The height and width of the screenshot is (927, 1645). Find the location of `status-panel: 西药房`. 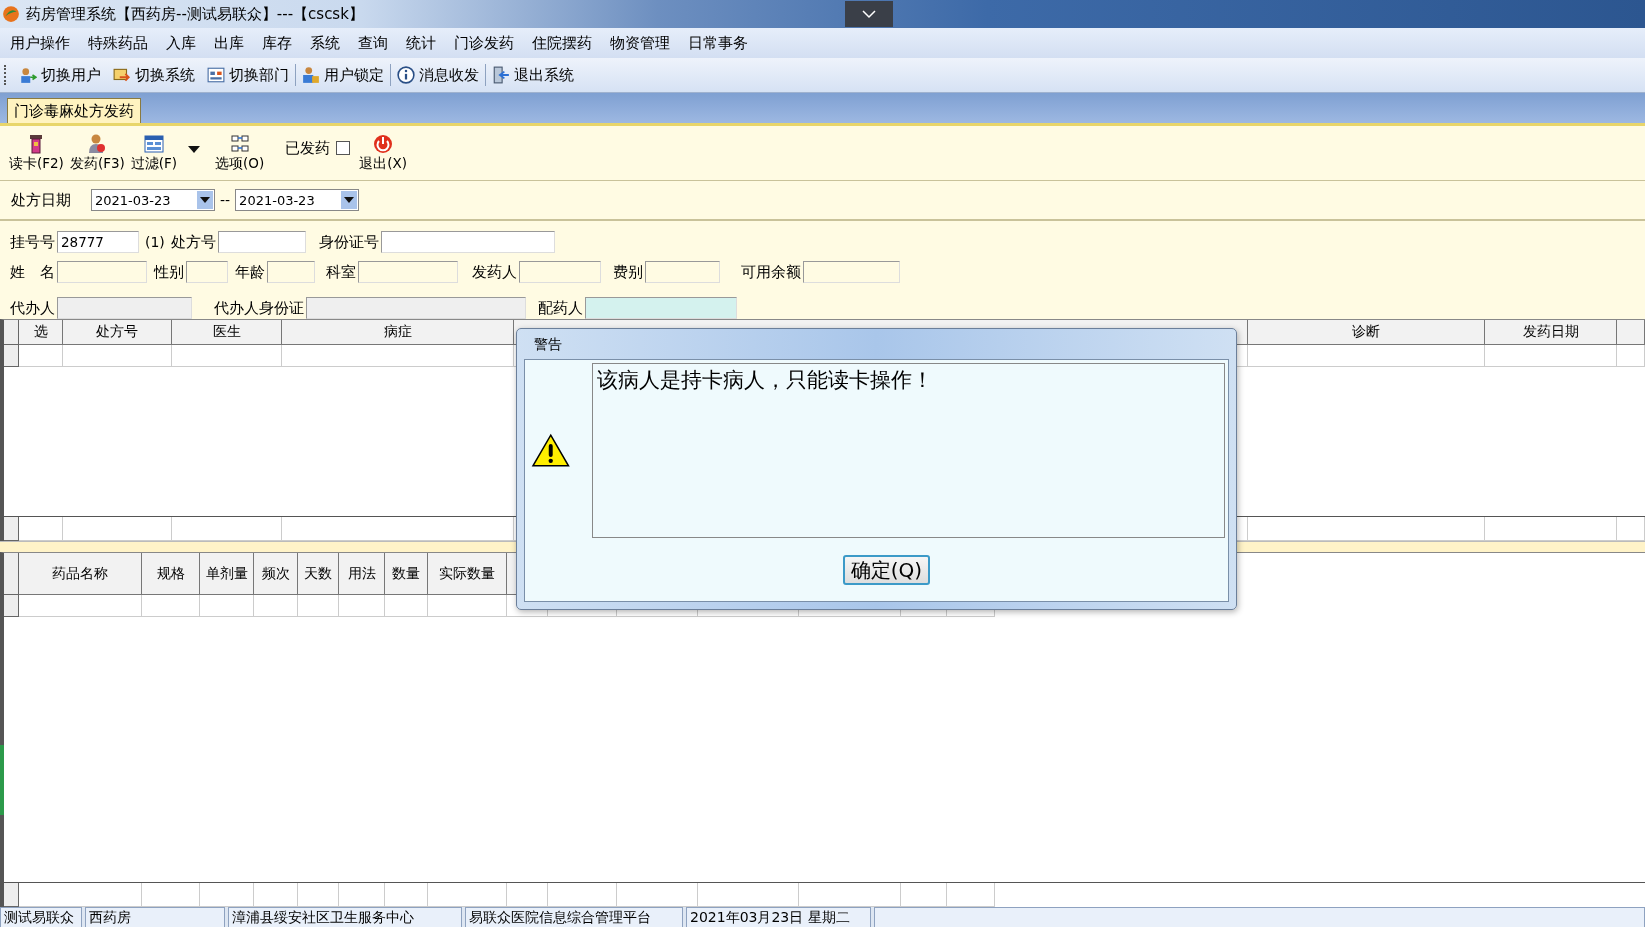

status-panel: 西药房 is located at coordinates (155, 917).